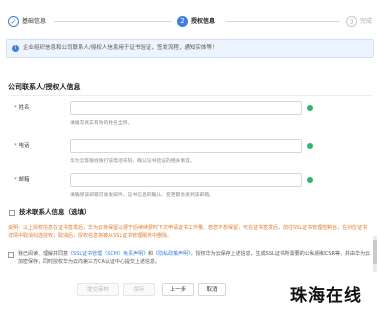 Image resolution: width=380 pixels, height=310 pixels. I want to click on save-button: 保存, so click(139, 289).